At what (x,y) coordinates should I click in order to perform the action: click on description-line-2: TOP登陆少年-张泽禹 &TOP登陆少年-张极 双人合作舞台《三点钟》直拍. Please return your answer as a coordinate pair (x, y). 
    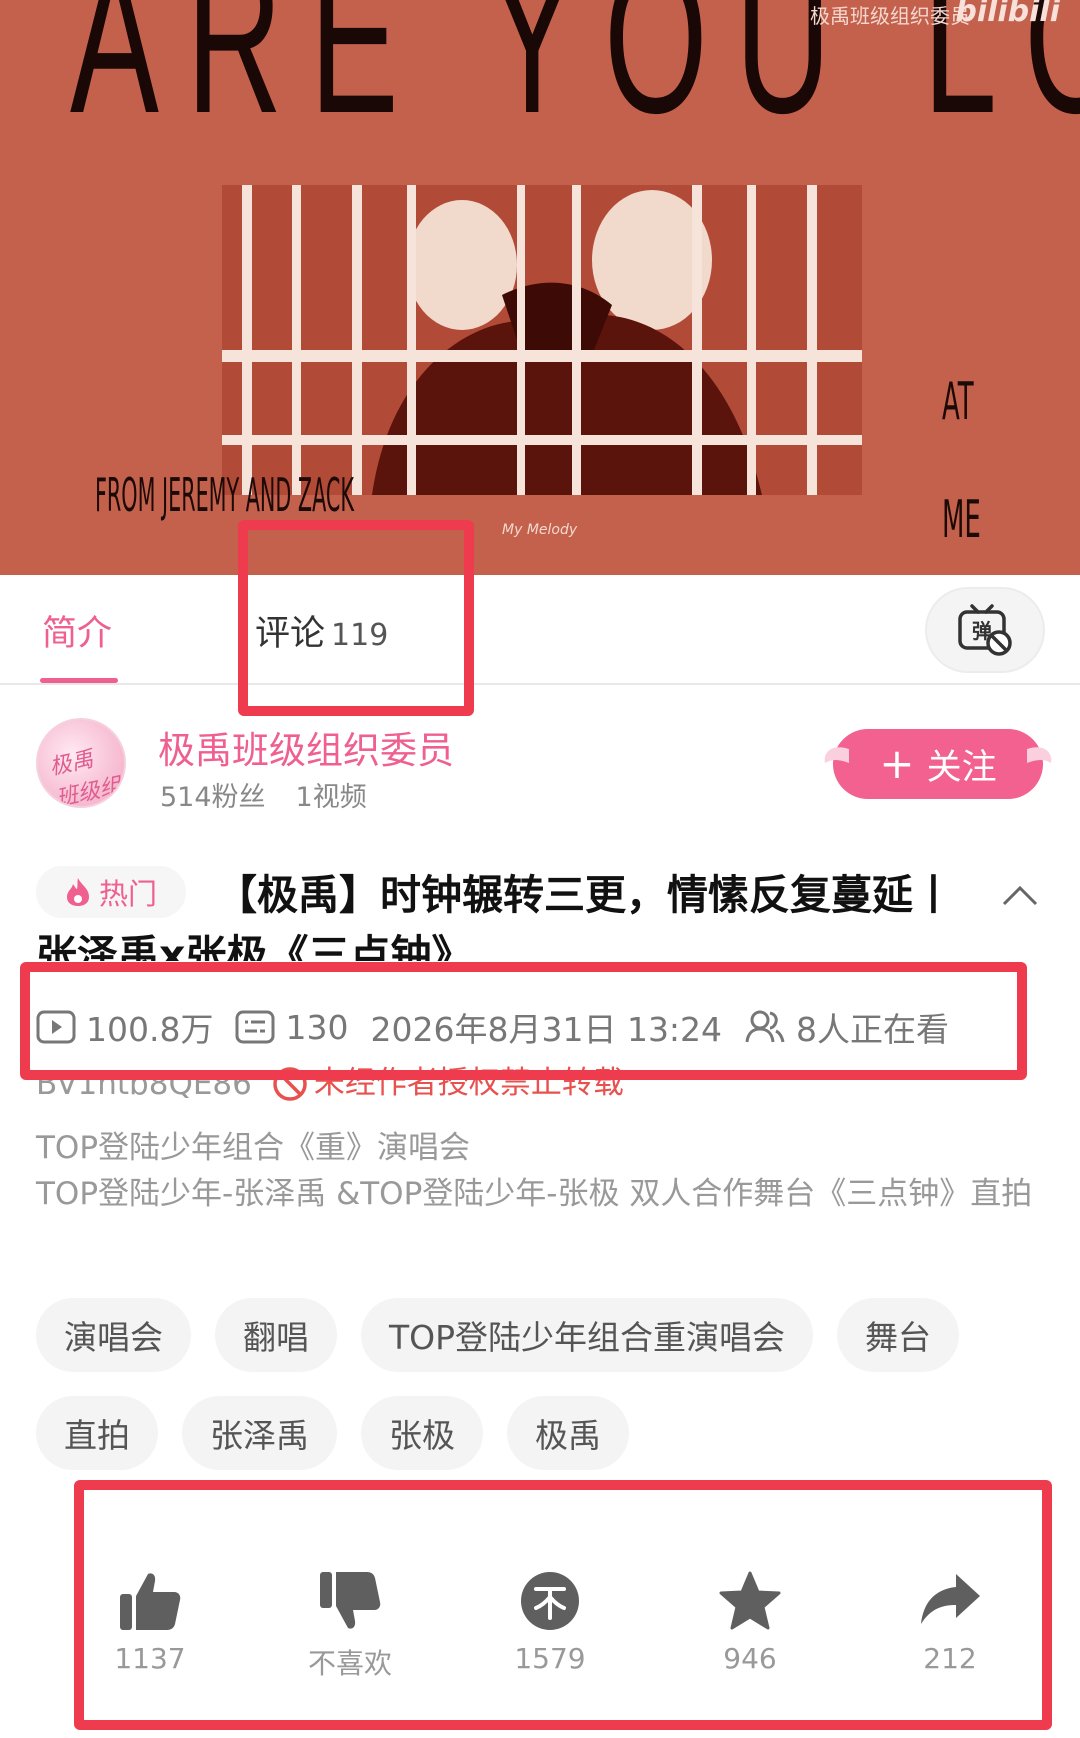
    Looking at the image, I should click on (534, 1194).